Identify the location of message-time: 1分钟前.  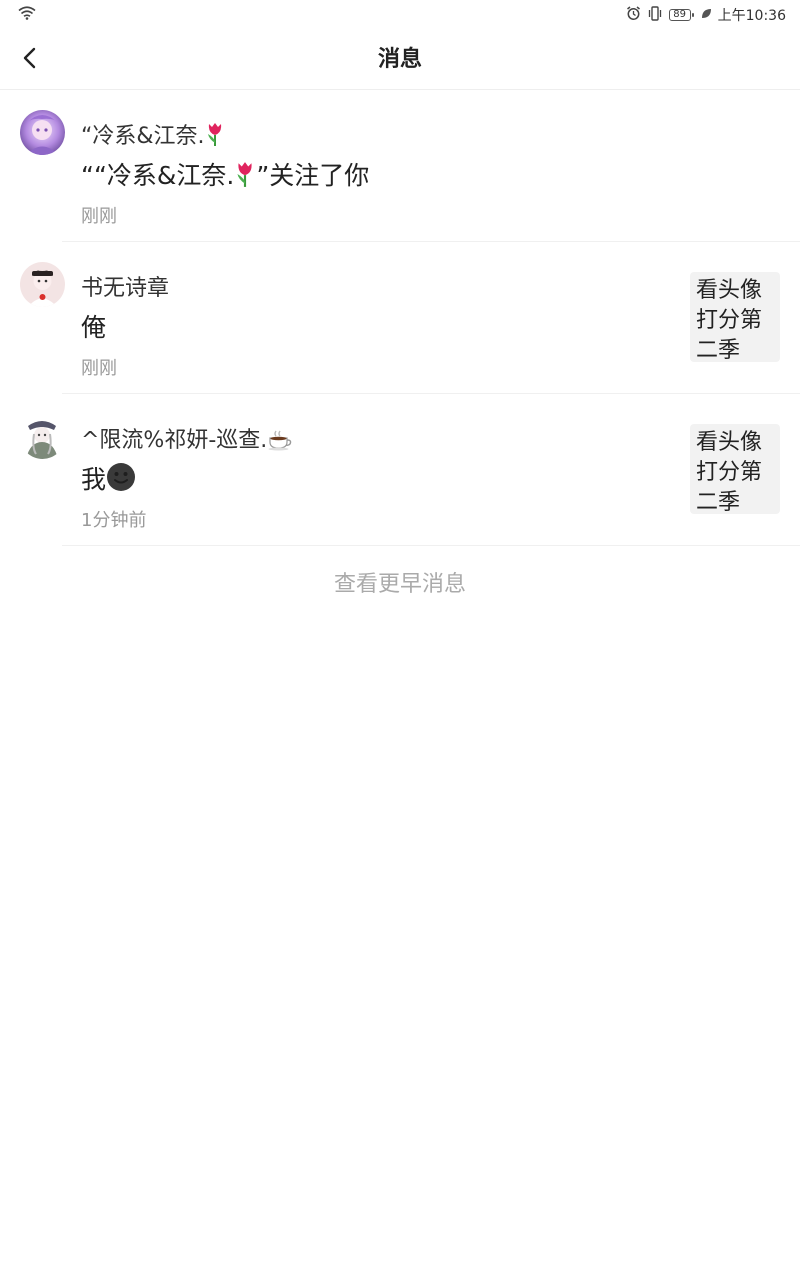
(114, 520).